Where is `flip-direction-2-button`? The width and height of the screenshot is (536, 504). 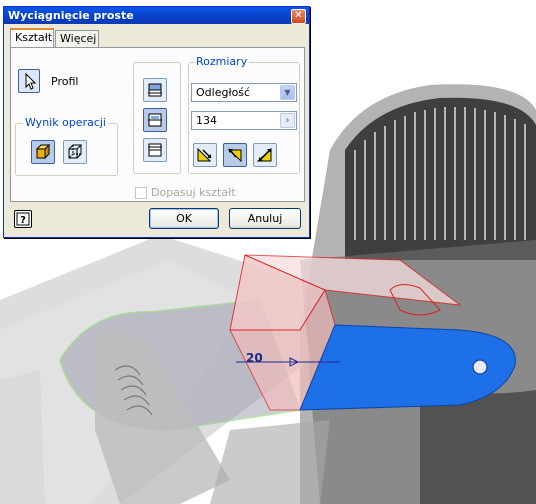
flip-direction-2-button is located at coordinates (235, 155).